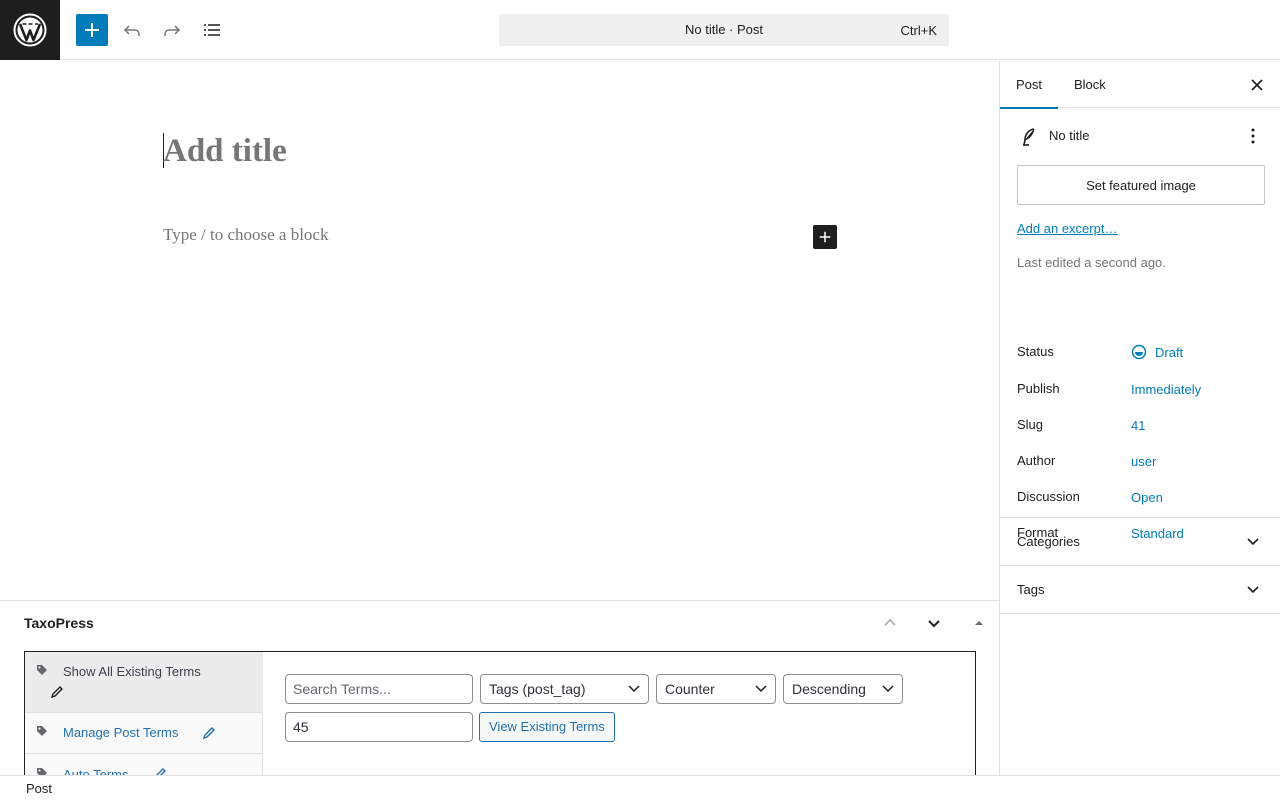 The height and width of the screenshot is (800, 1280). Describe the element at coordinates (1038, 388) in the screenshot. I see `meta-key: Publish` at that location.